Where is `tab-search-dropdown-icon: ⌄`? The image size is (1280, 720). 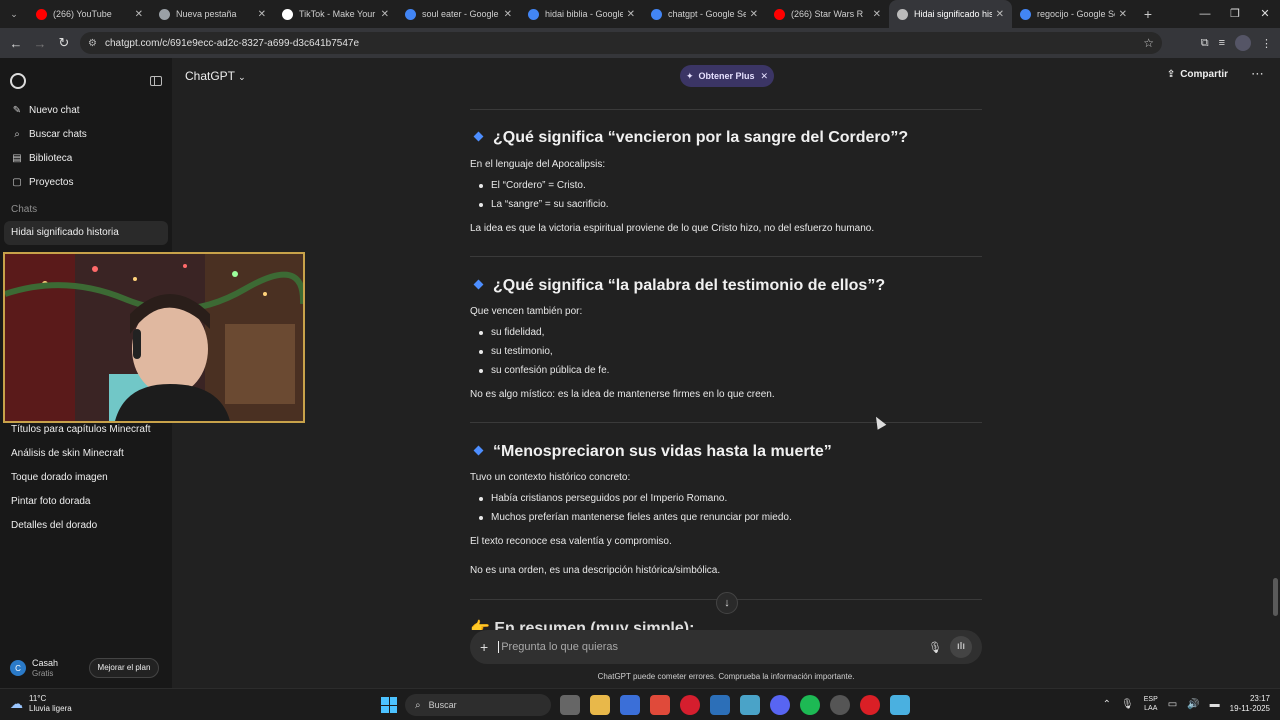
tab-search-dropdown-icon: ⌄ is located at coordinates (14, 14).